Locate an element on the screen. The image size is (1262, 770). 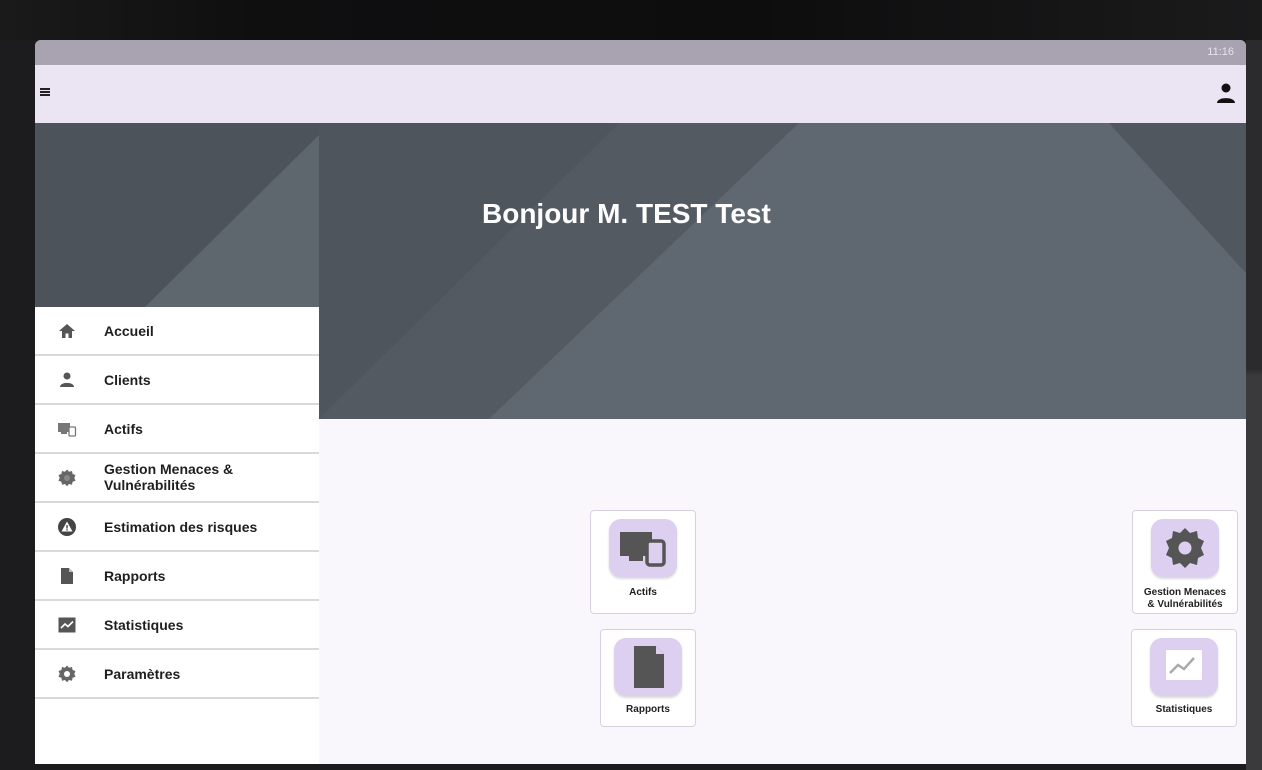
tile-statistiques: Statistiques is located at coordinates (1184, 678).